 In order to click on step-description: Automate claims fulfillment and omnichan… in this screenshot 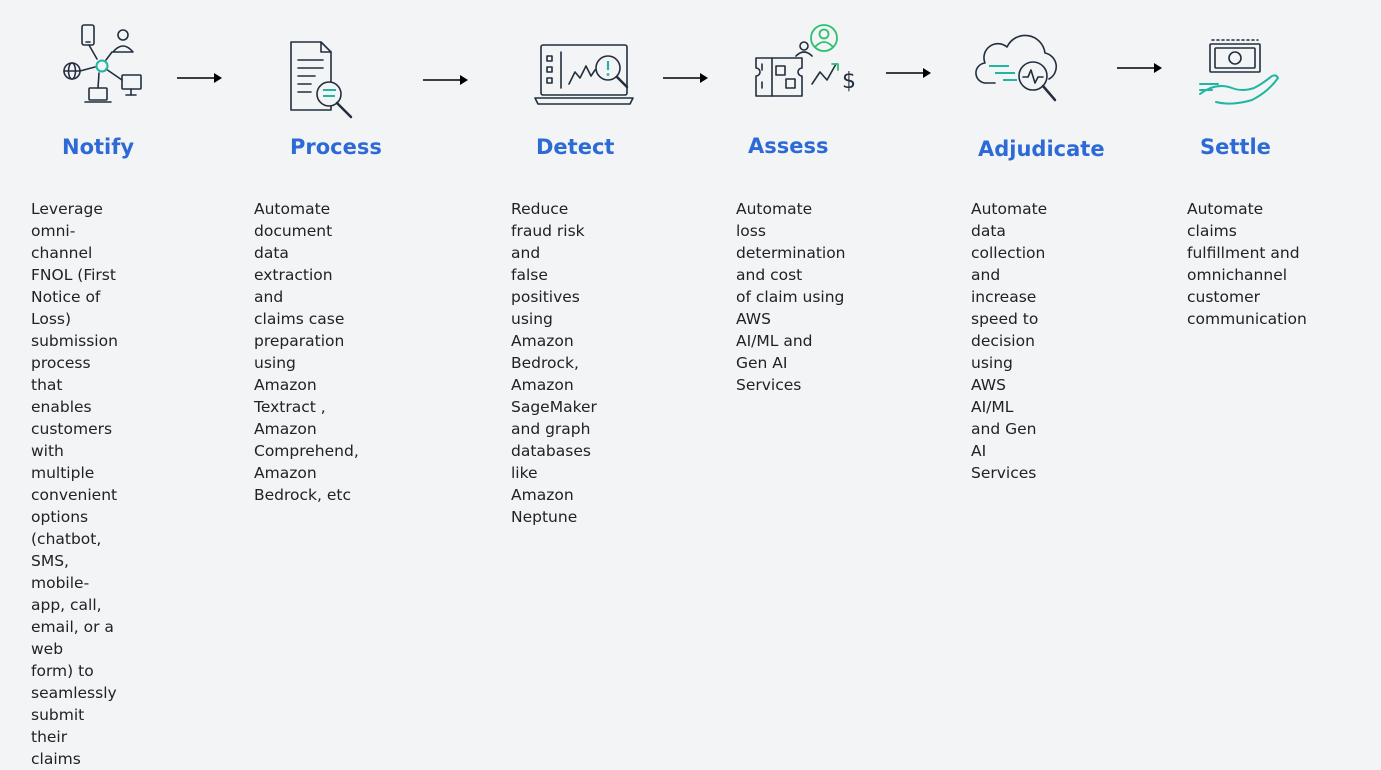, I will do `click(1247, 264)`.